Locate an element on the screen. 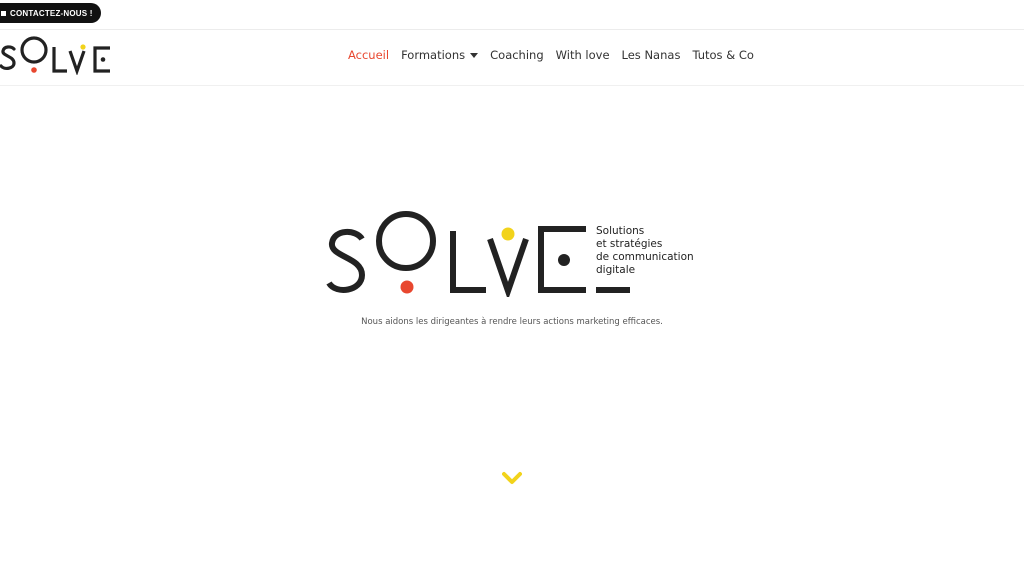 The height and width of the screenshot is (562, 1024). nav-item-label: With love is located at coordinates (582, 55).